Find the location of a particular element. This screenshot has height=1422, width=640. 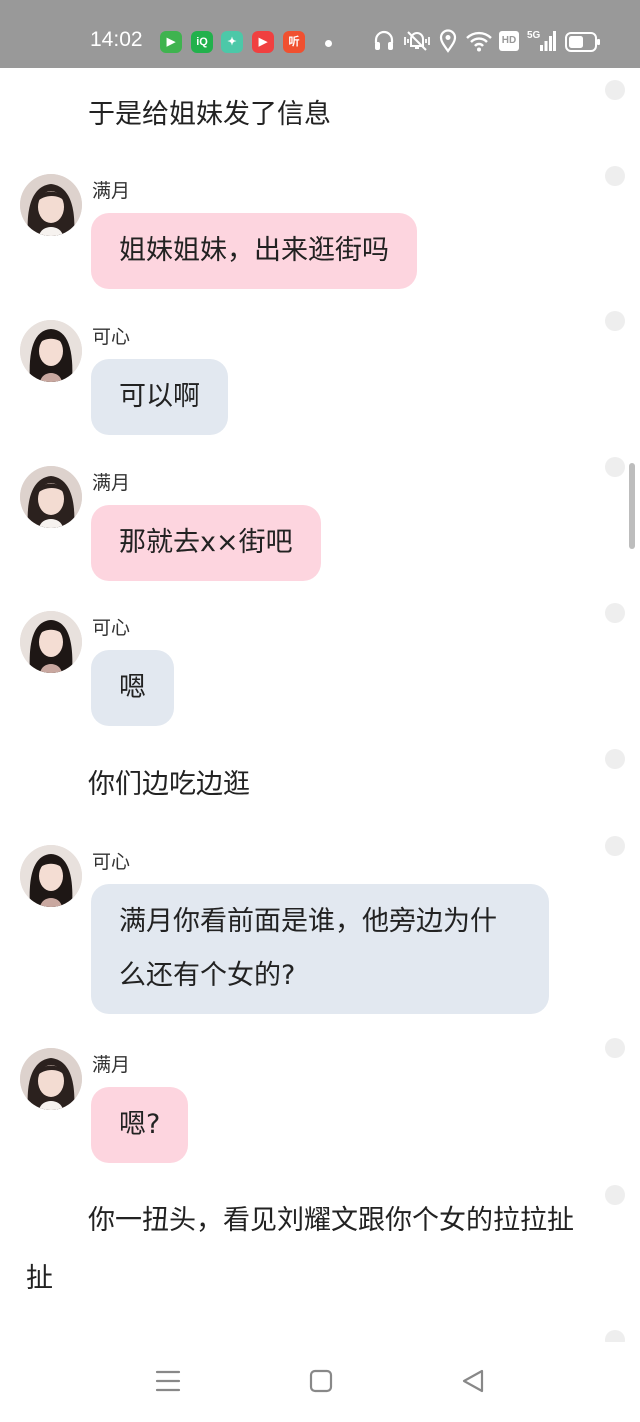

narration-text: 于是给姐妹发了信息 is located at coordinates (209, 114).